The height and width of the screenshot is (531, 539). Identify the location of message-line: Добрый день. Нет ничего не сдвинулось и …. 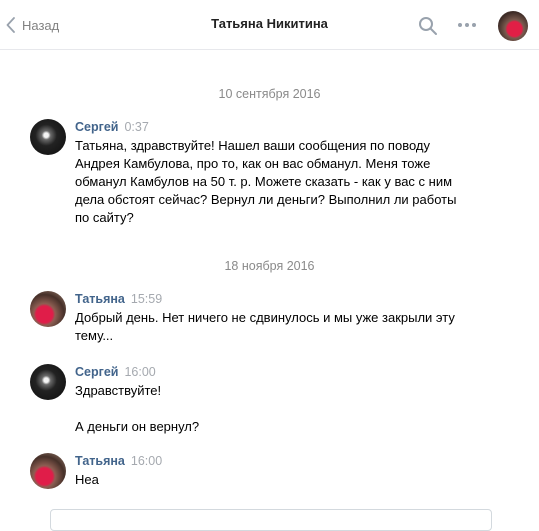
(265, 317).